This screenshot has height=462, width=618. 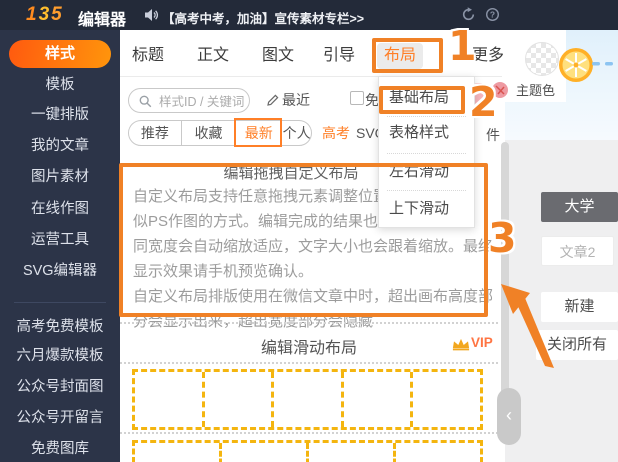 What do you see at coordinates (488, 56) in the screenshot?
I see `tab-more: 更多` at bounding box center [488, 56].